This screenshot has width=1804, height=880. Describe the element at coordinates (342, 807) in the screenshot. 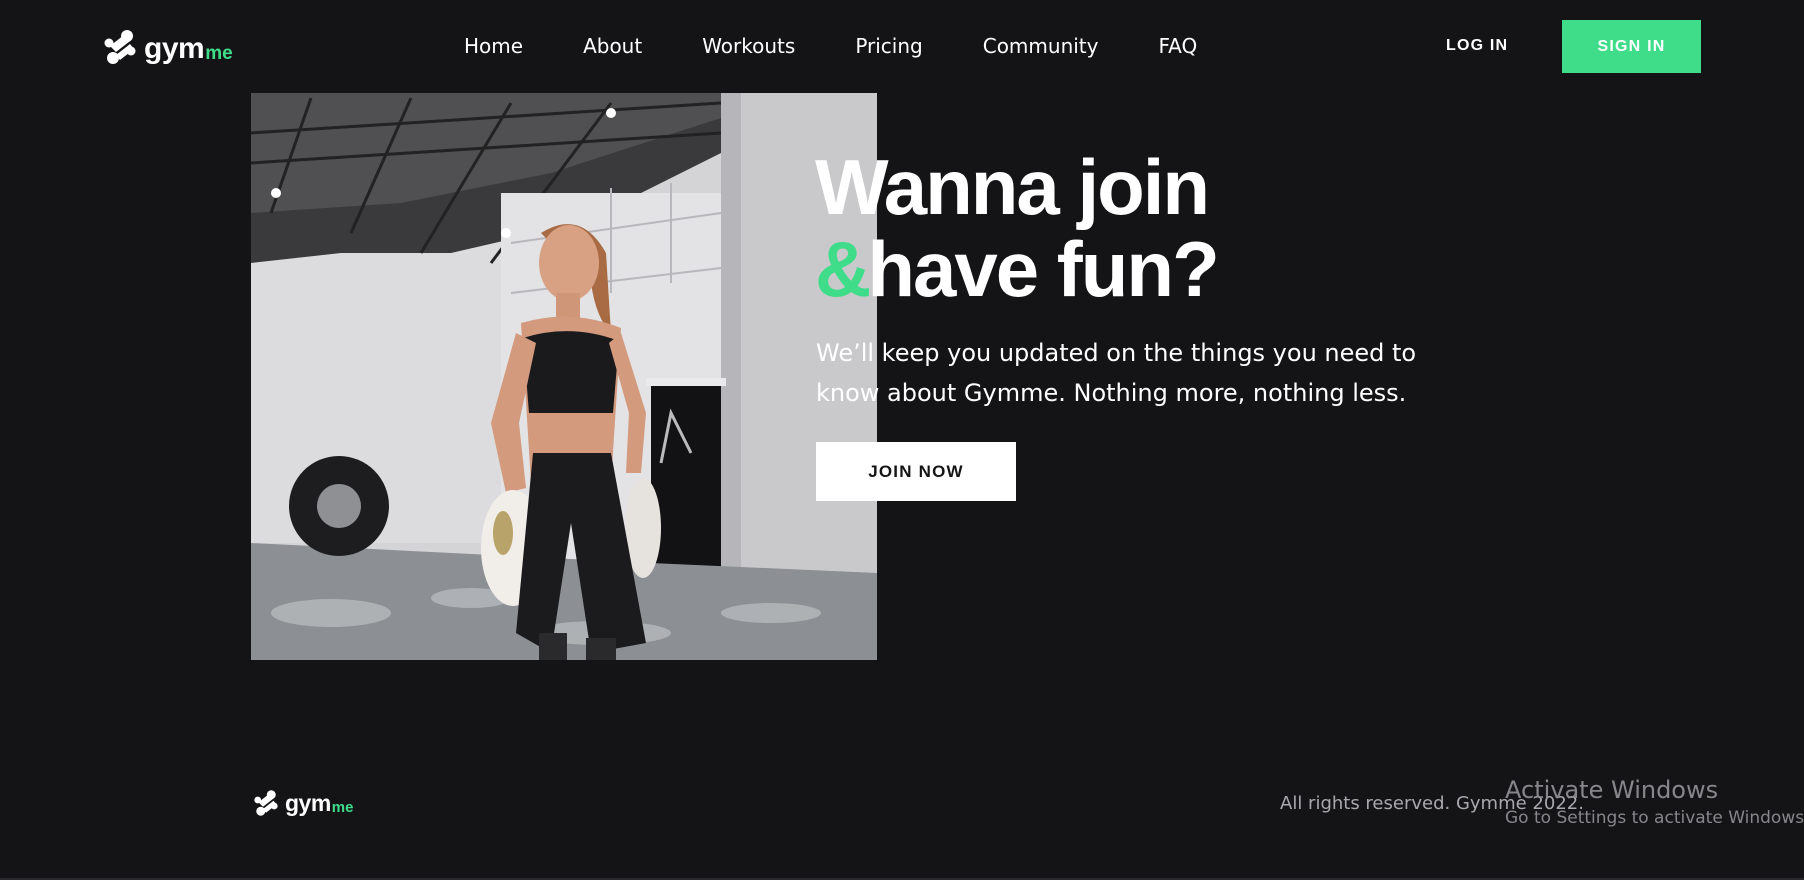

I see `footer-logo-suffix: me` at that location.